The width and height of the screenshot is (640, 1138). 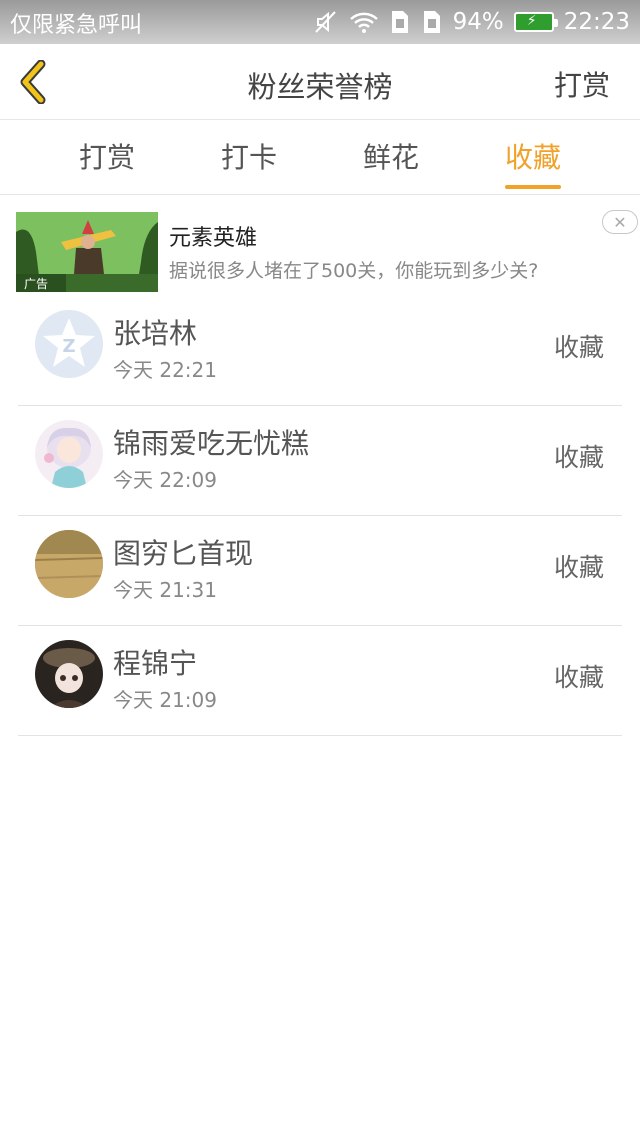 I want to click on list-item: 图穷匕首现 今天 21:31 收藏, so click(x=320, y=571).